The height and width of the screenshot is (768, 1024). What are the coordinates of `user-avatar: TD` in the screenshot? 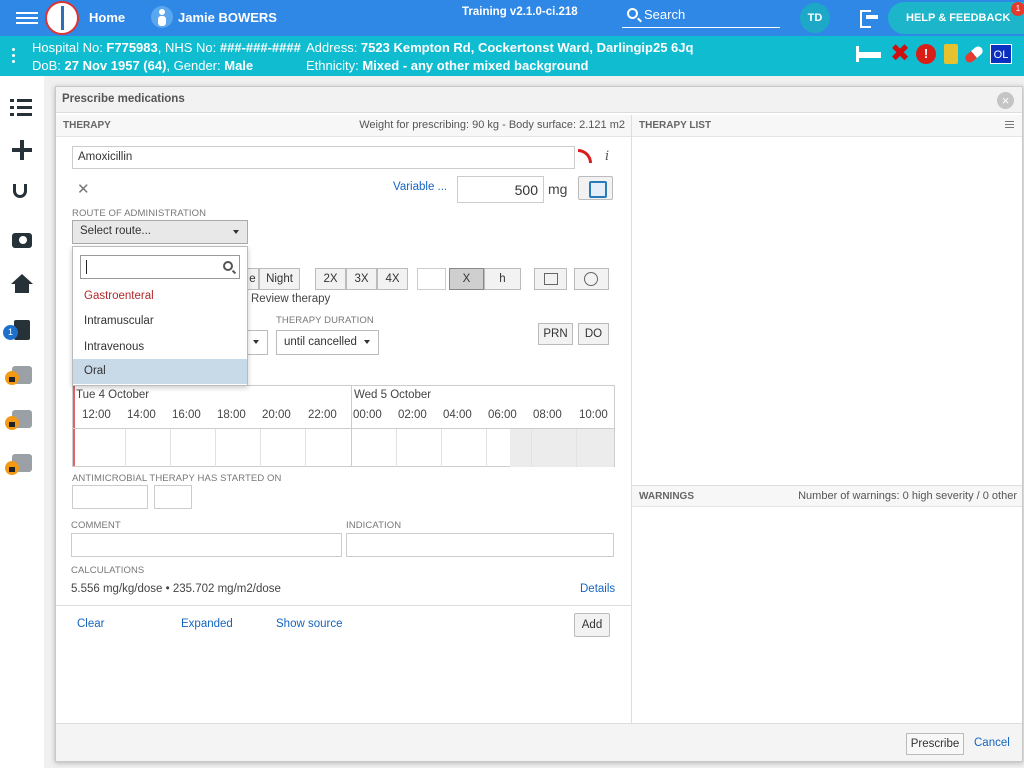 It's located at (815, 18).